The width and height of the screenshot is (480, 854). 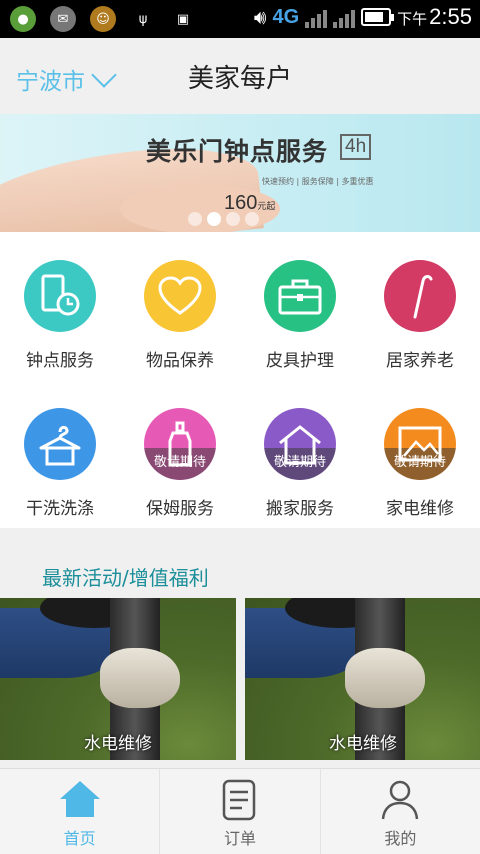 I want to click on price-unit: 元起, so click(x=266, y=206).